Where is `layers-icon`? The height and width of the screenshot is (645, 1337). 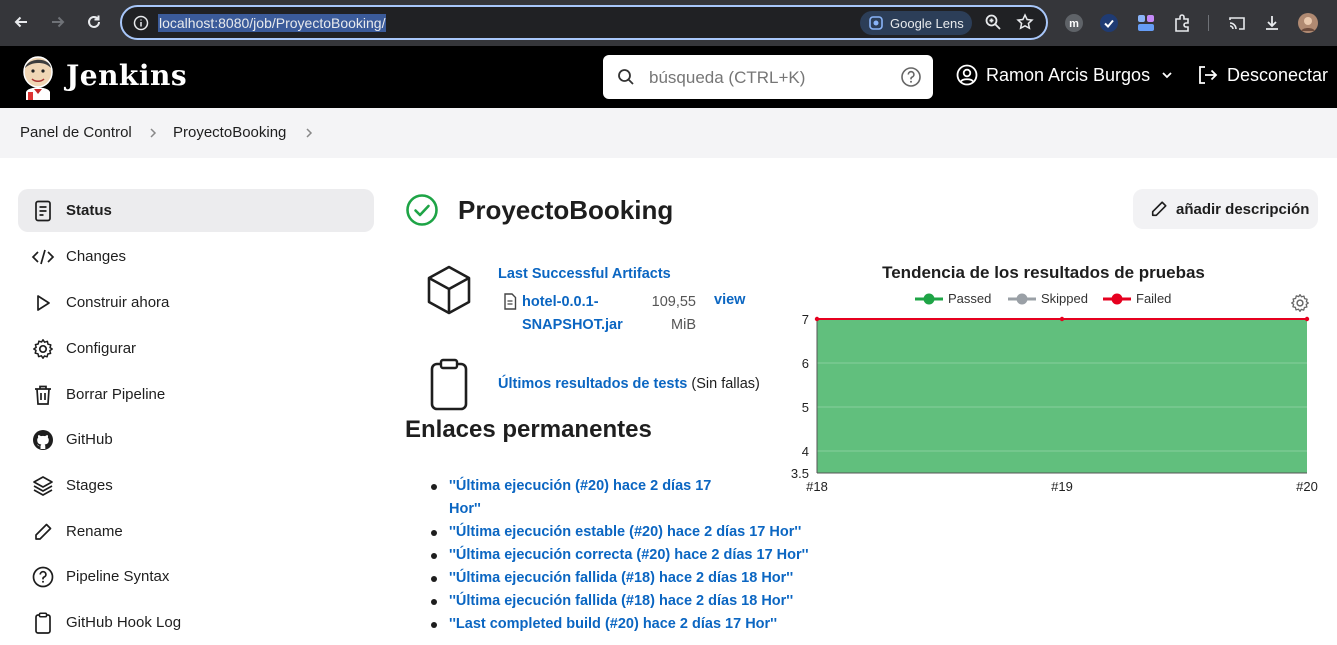
layers-icon is located at coordinates (43, 486).